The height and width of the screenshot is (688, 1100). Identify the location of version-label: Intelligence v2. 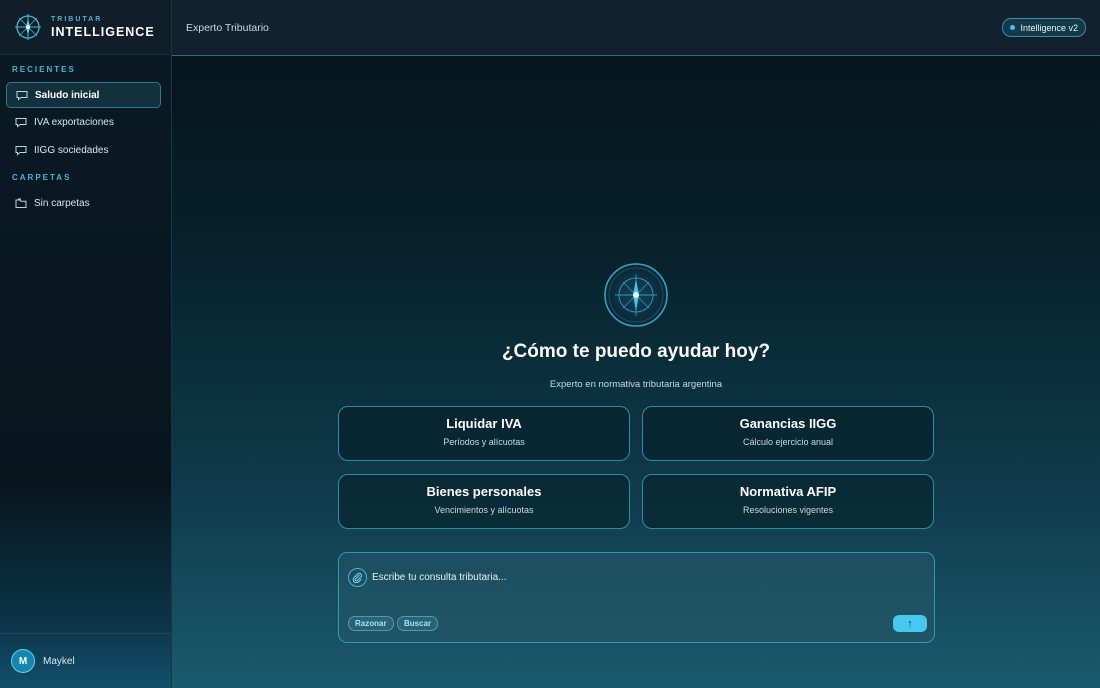
(1049, 27).